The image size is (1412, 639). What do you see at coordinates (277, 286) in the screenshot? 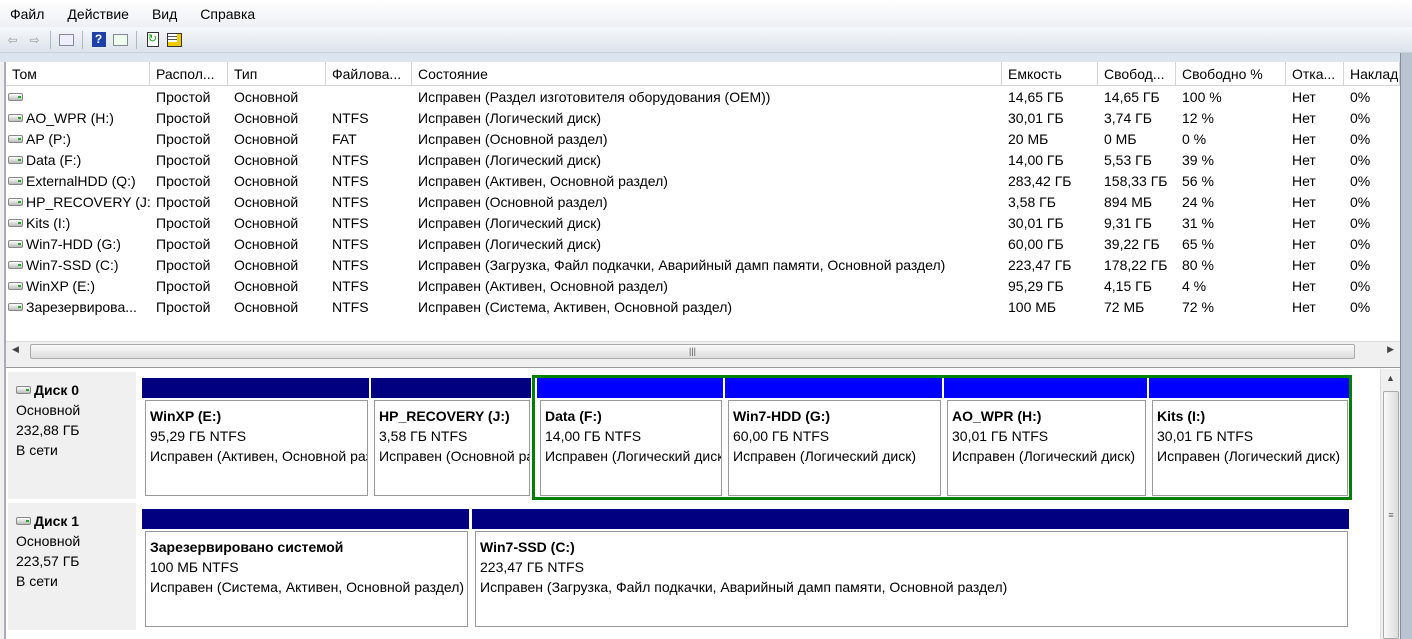
I see `cell-type: Основной` at bounding box center [277, 286].